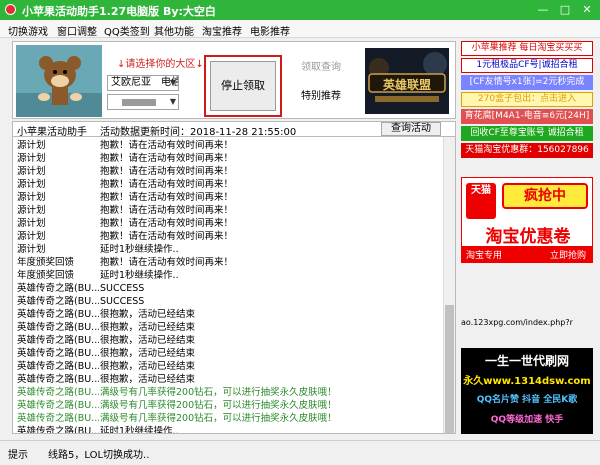  What do you see at coordinates (543, 10) in the screenshot?
I see `minimize-button: —` at bounding box center [543, 10].